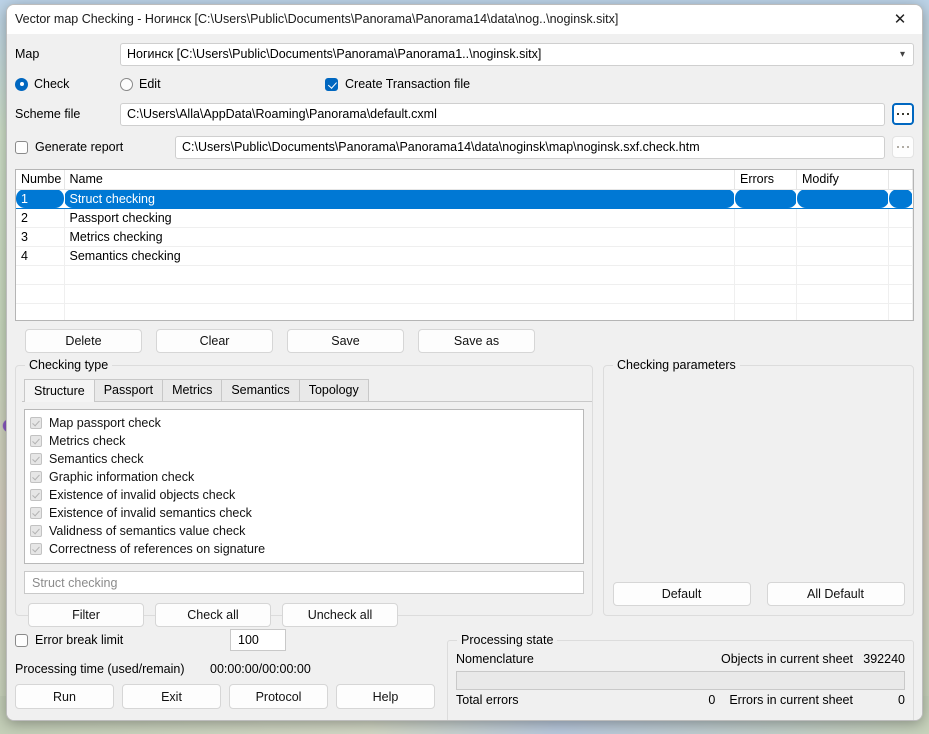 This screenshot has height=734, width=929. What do you see at coordinates (397, 84) in the screenshot?
I see `checkbox-create-transaction-file: Create Transaction file` at bounding box center [397, 84].